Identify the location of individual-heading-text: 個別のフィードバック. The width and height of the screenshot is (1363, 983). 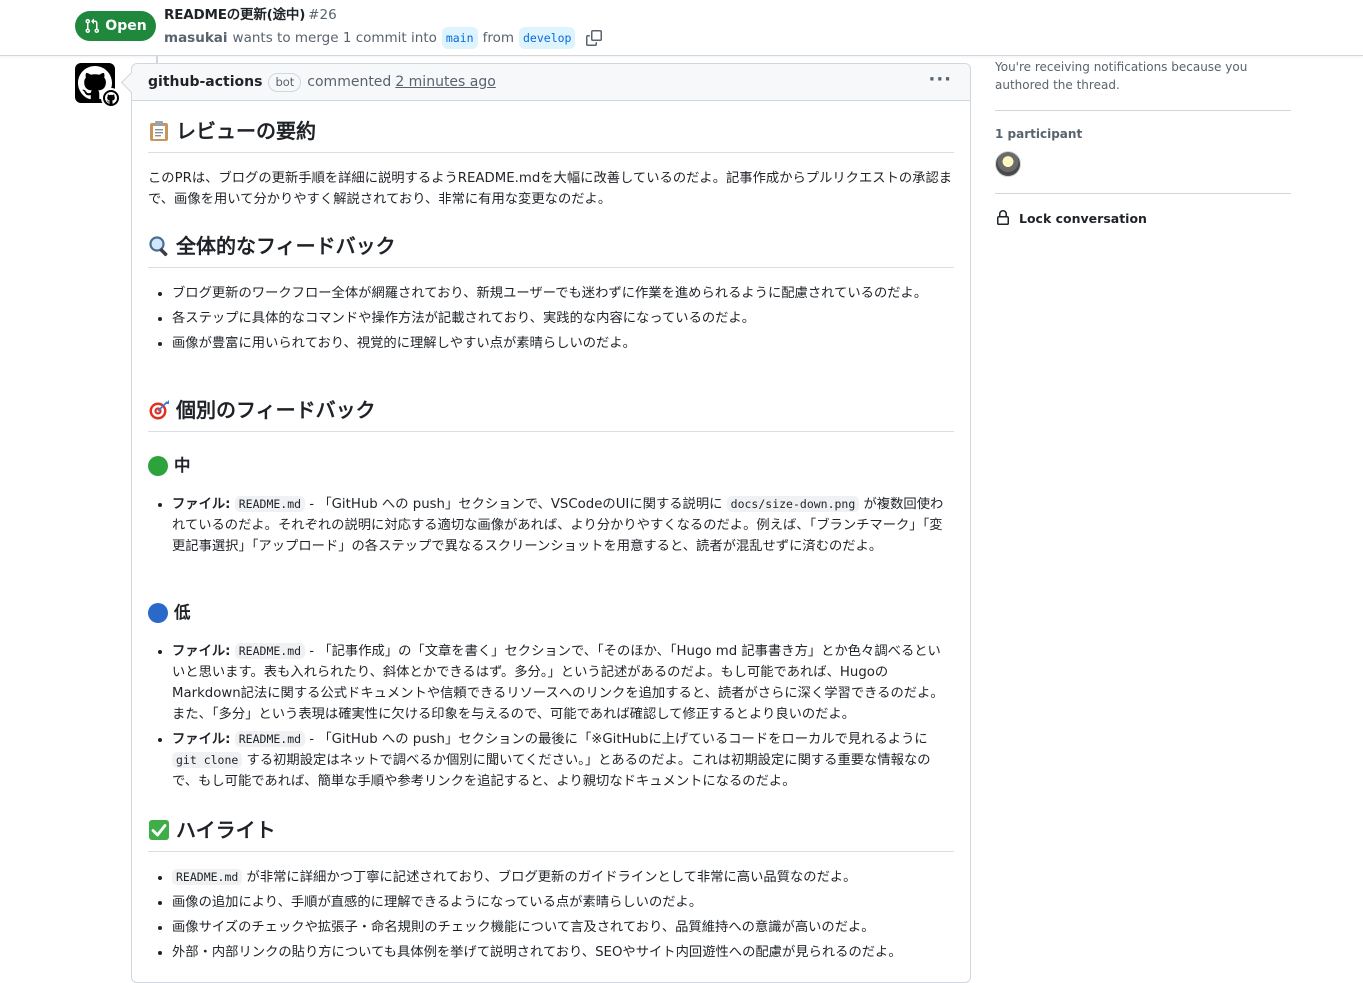
(276, 410).